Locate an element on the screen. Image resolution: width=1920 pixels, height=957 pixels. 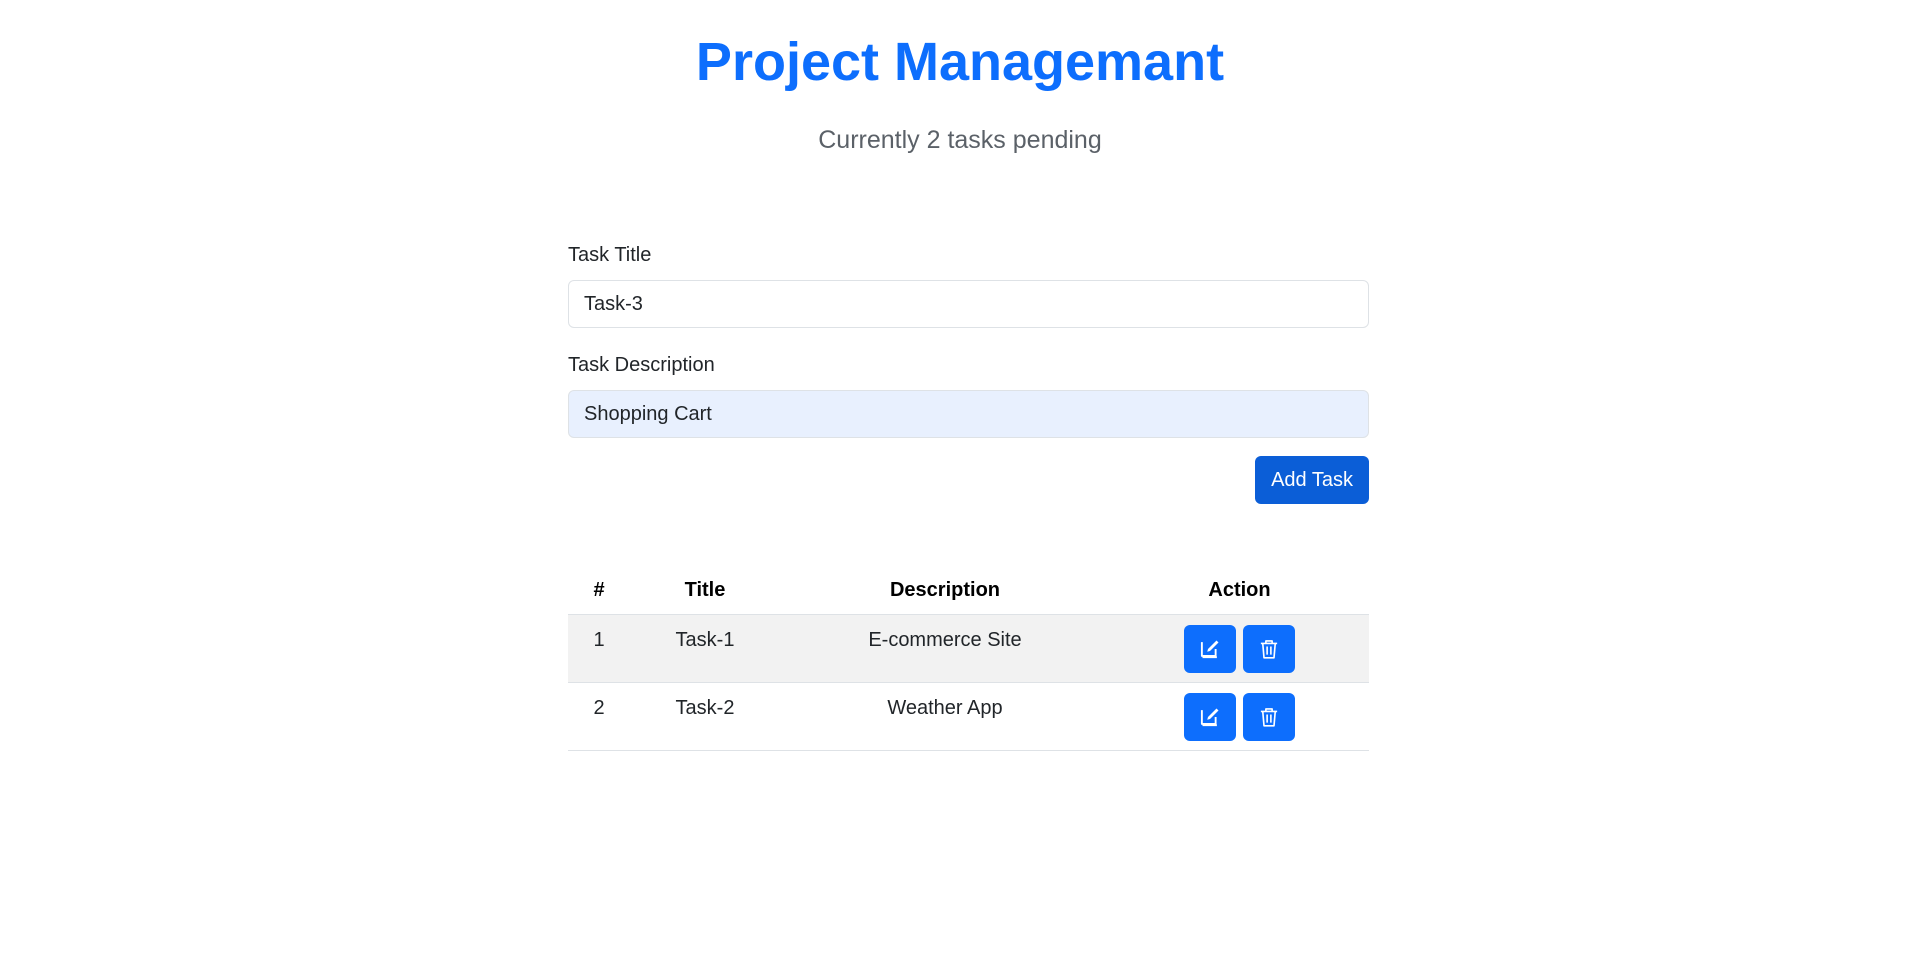
task-description-cell: E-commerce Site is located at coordinates (945, 648).